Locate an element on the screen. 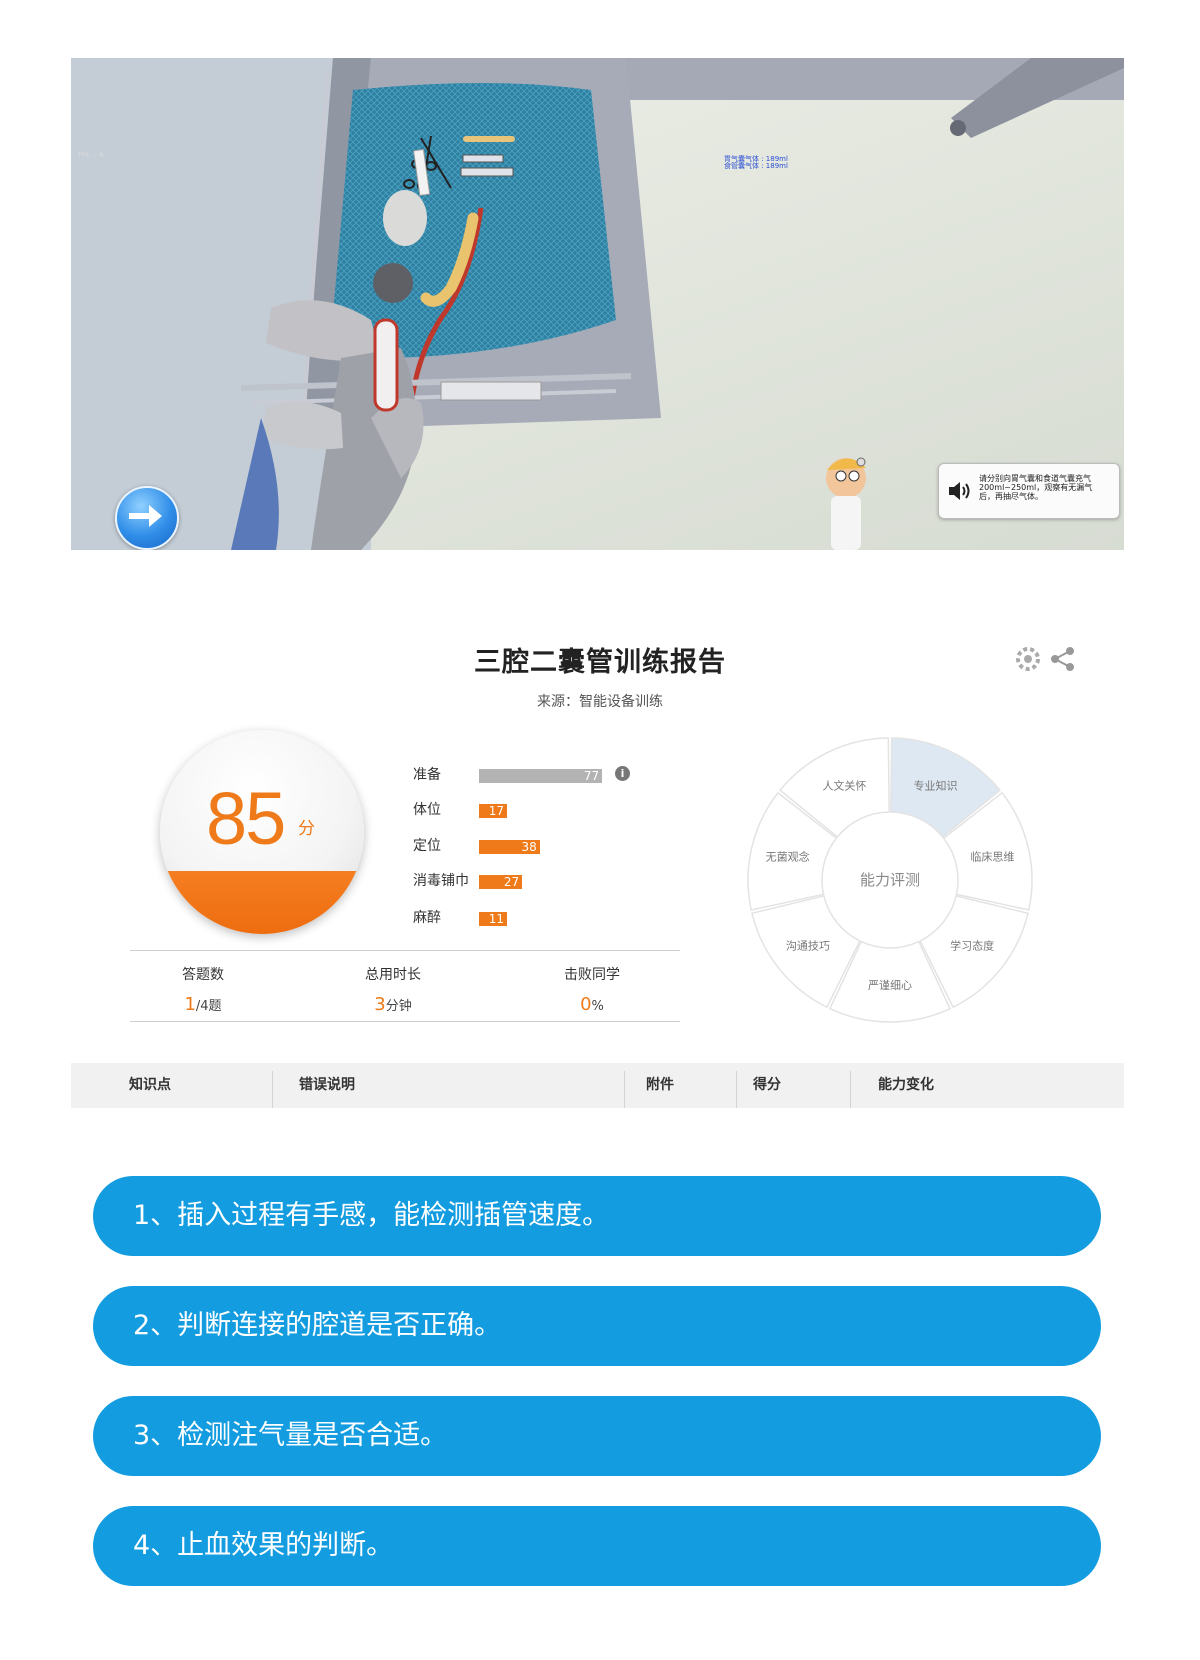 Image resolution: width=1200 pixels, height=1660 pixels. info-icon: i is located at coordinates (622, 773).